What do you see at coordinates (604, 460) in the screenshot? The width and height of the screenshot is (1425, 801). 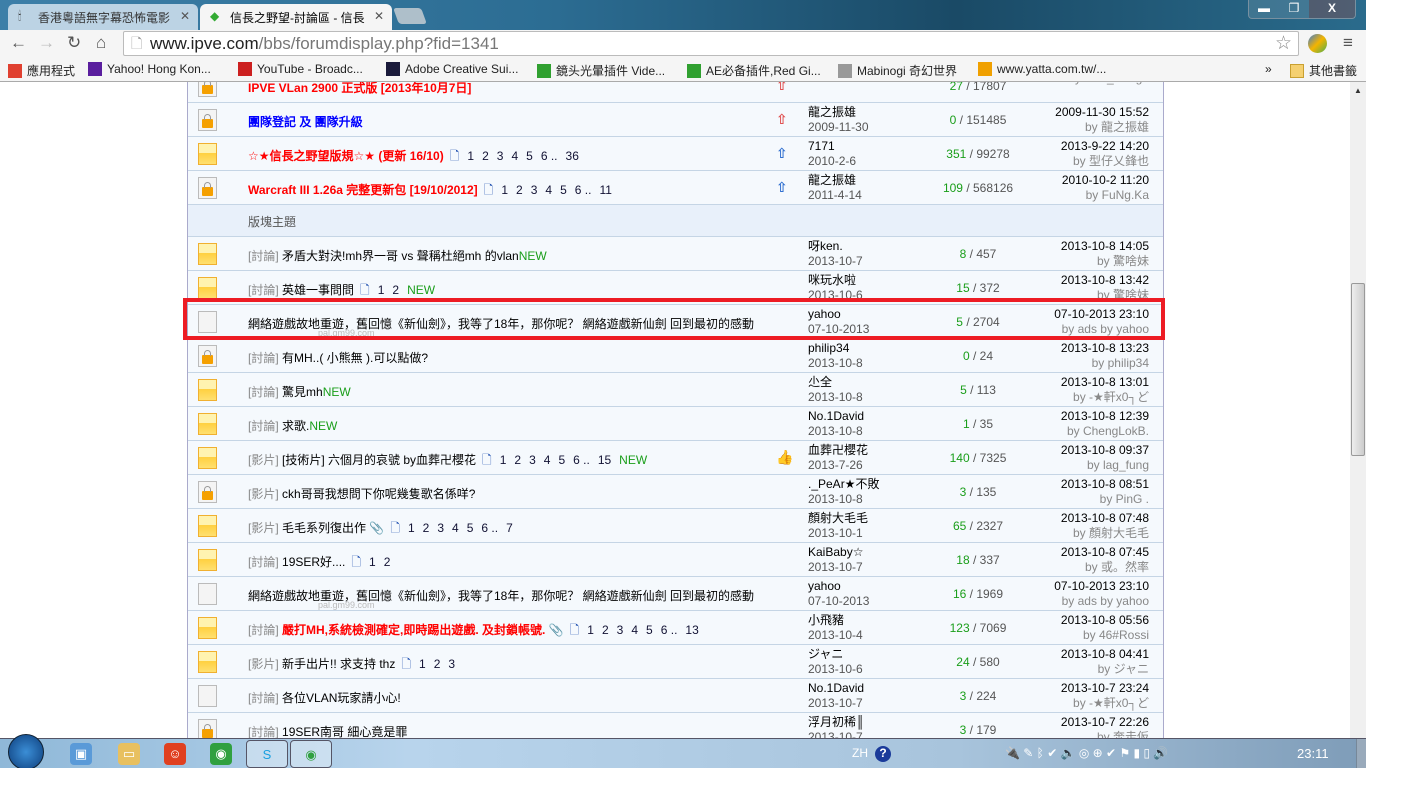 I see `page-link: 15` at bounding box center [604, 460].